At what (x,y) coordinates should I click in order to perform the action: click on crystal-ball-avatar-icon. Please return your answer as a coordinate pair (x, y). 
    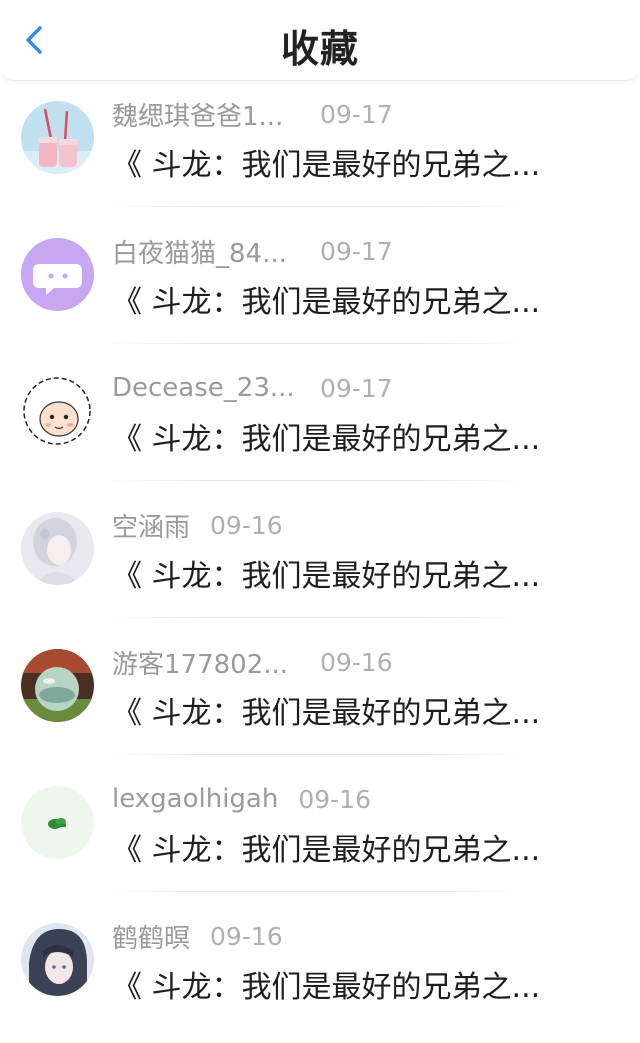
    Looking at the image, I should click on (57, 685).